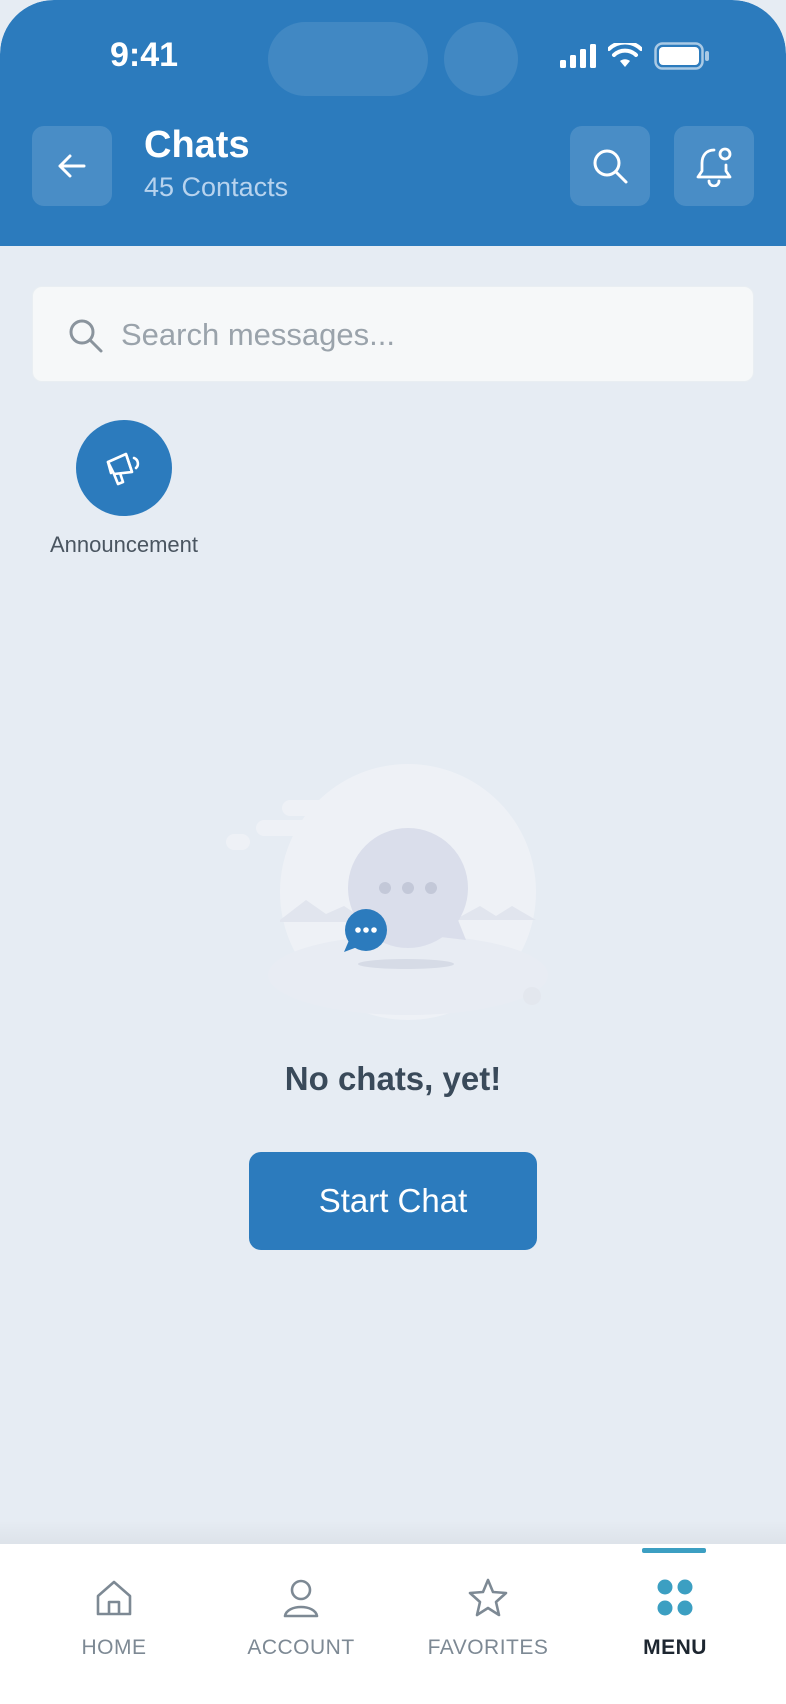 This screenshot has height=1704, width=786. I want to click on megaphone-icon, so click(123, 469).